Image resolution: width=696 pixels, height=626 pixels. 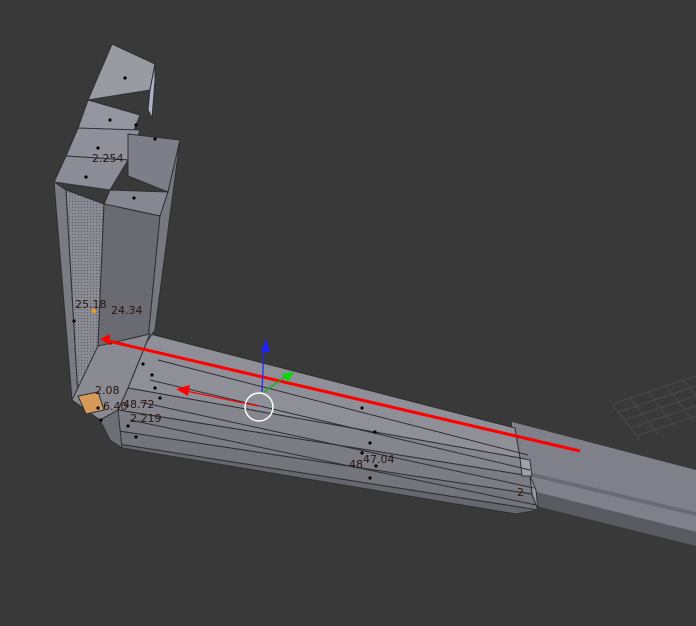 What do you see at coordinates (127, 310) in the screenshot?
I see `measure-label-3: 24.34` at bounding box center [127, 310].